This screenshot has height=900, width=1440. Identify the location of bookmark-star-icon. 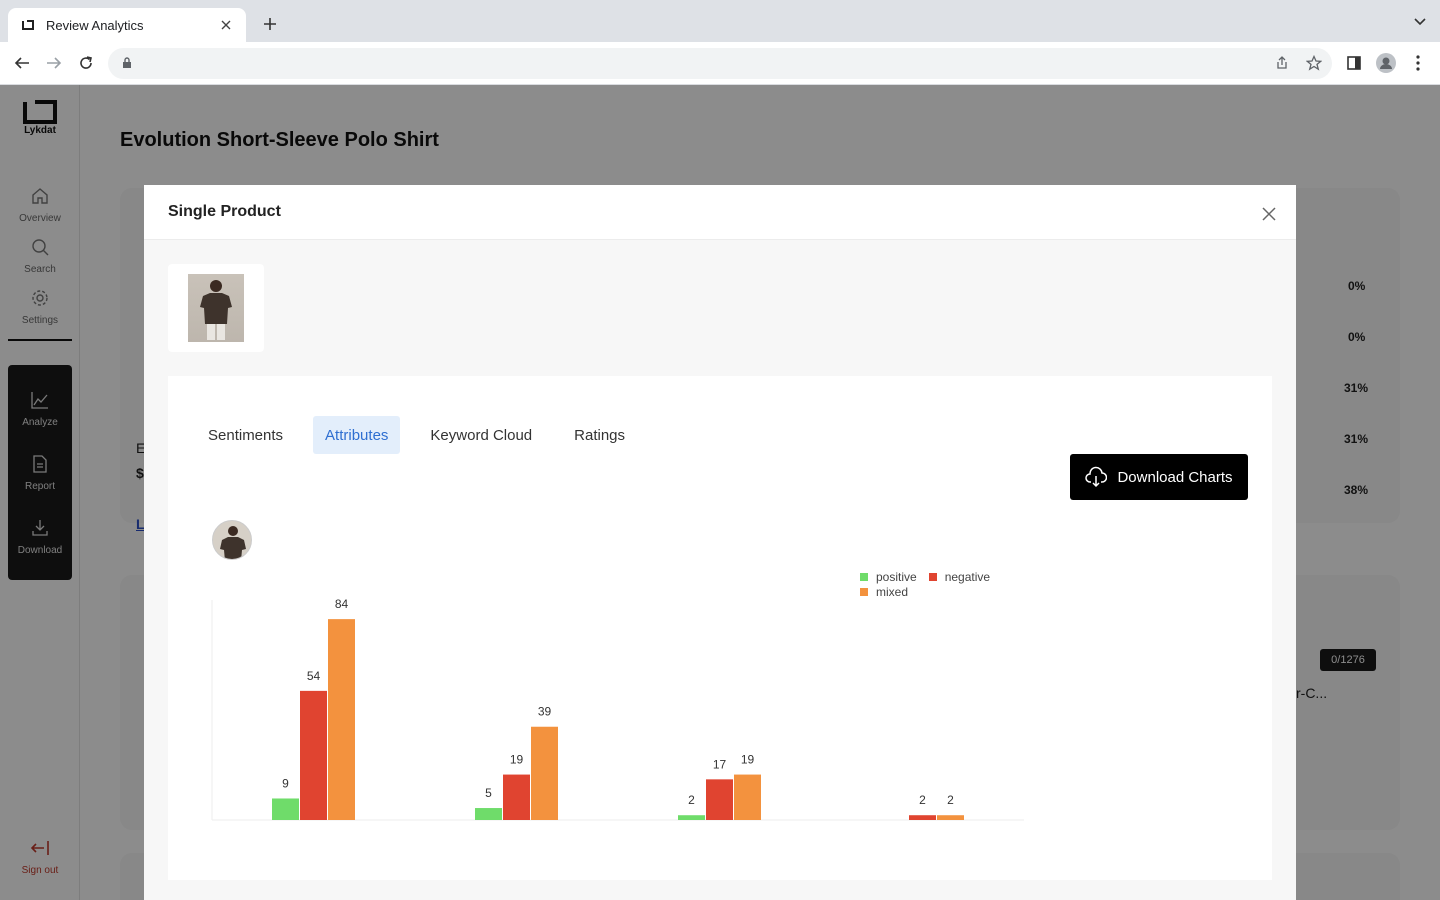
(1314, 63).